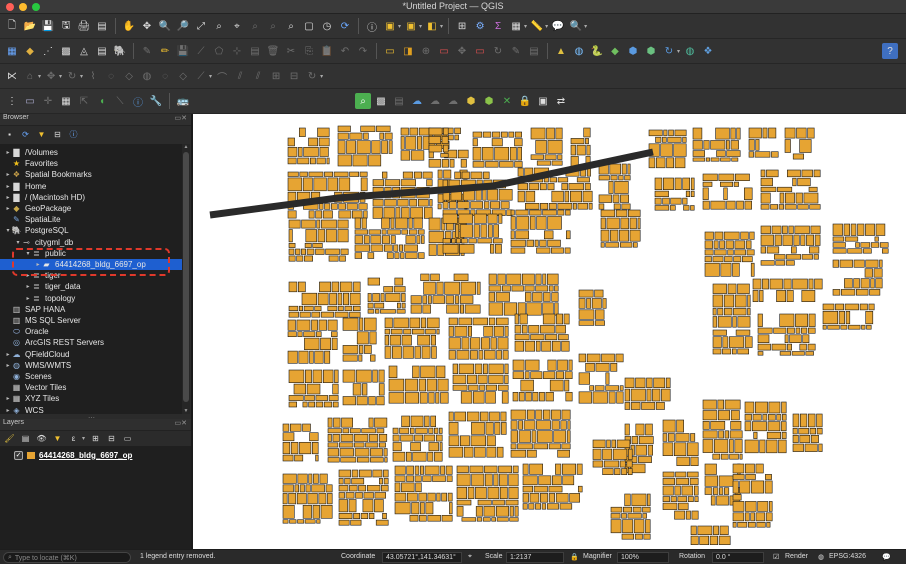  Describe the element at coordinates (9, 438) in the screenshot. I see `open-layer-styling-icon: 🖌` at that location.